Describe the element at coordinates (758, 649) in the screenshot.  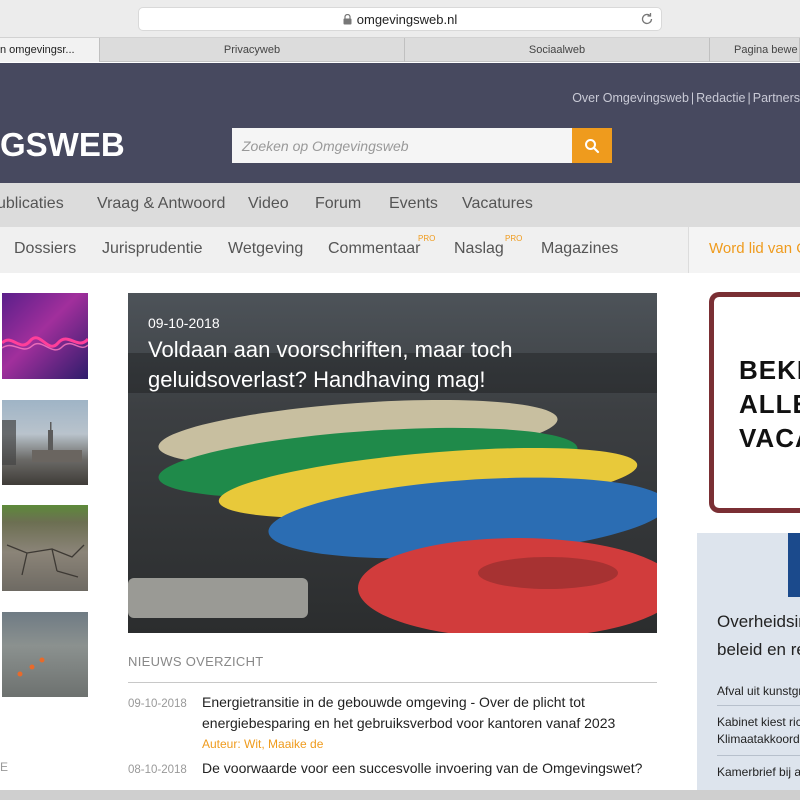
I see `gov-title-line: beleid en re` at that location.